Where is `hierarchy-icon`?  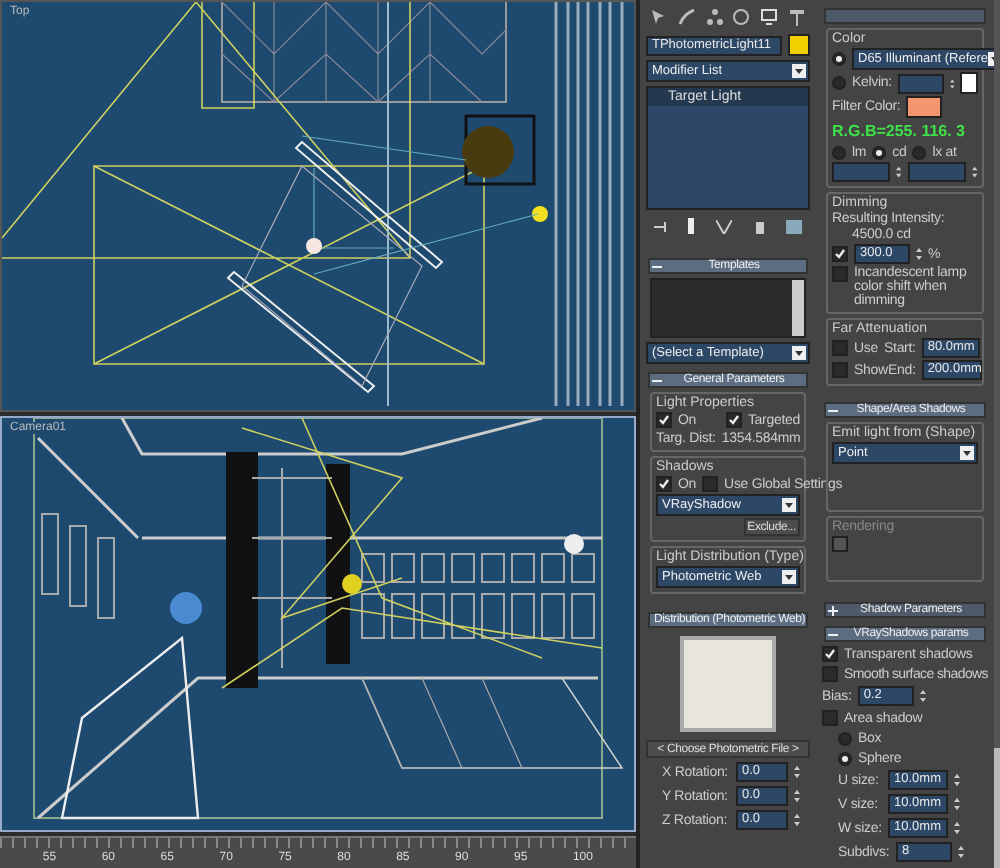 hierarchy-icon is located at coordinates (714, 17).